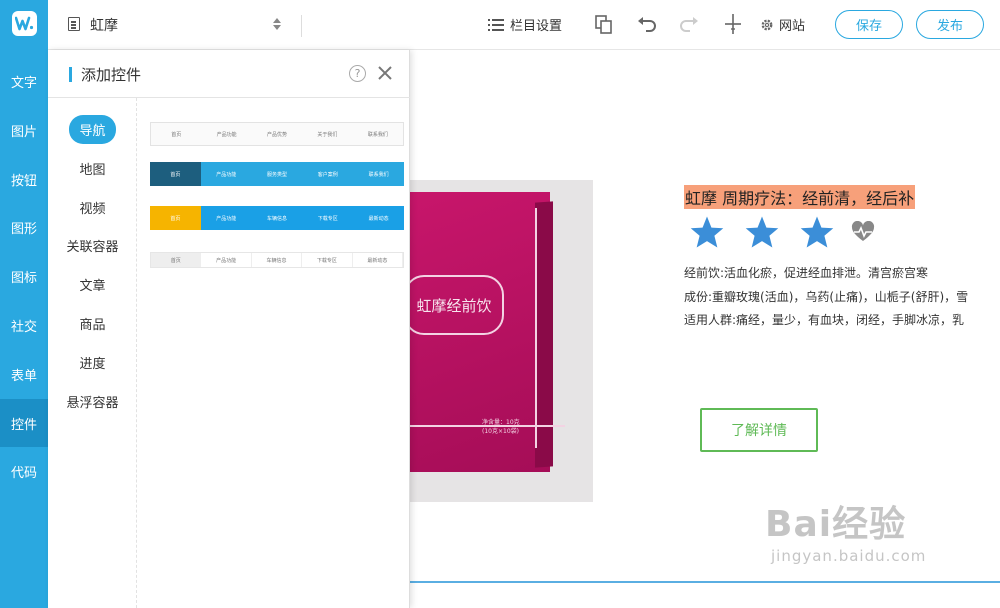 This screenshot has height=608, width=1000. What do you see at coordinates (767, 24) in the screenshot?
I see `gear-icon` at bounding box center [767, 24].